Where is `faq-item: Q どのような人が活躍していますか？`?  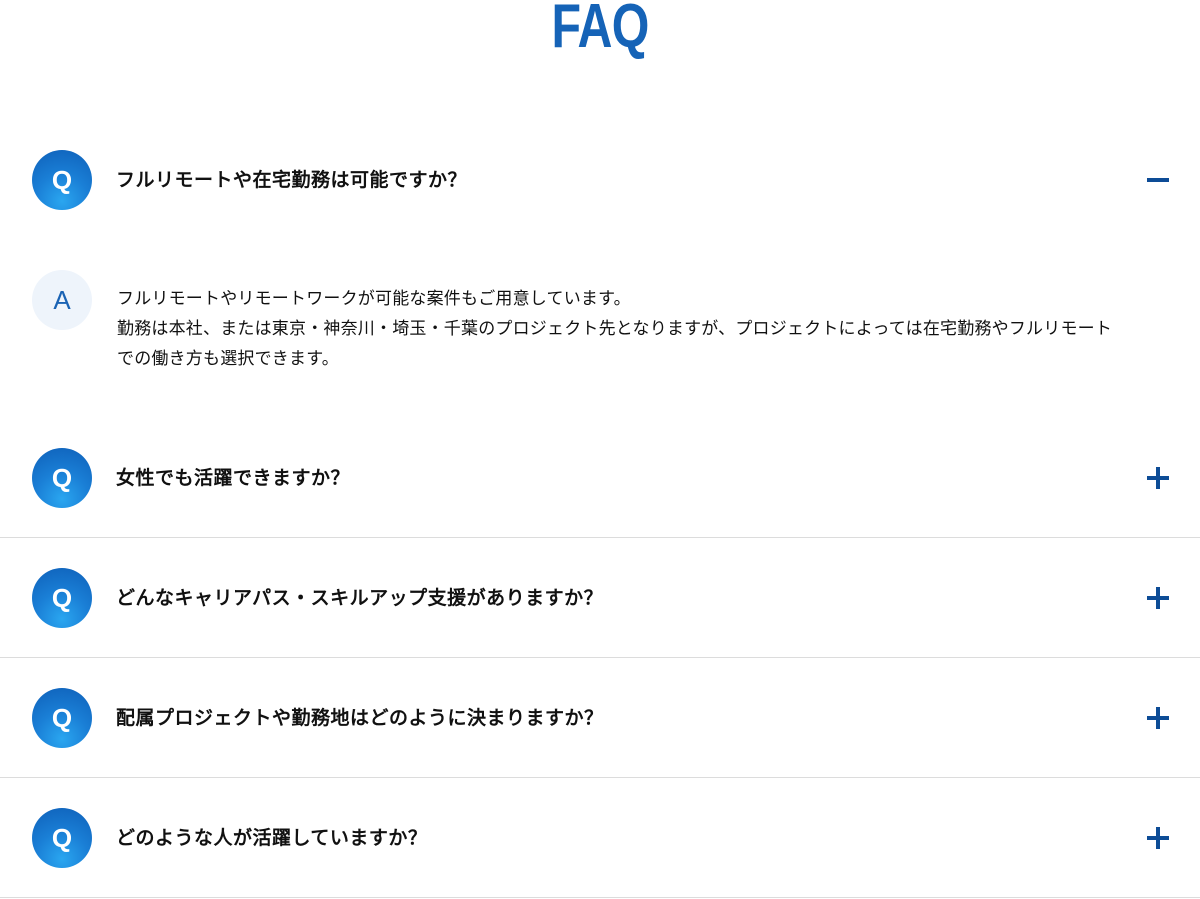 faq-item: Q どのような人が活躍していますか？ is located at coordinates (600, 838).